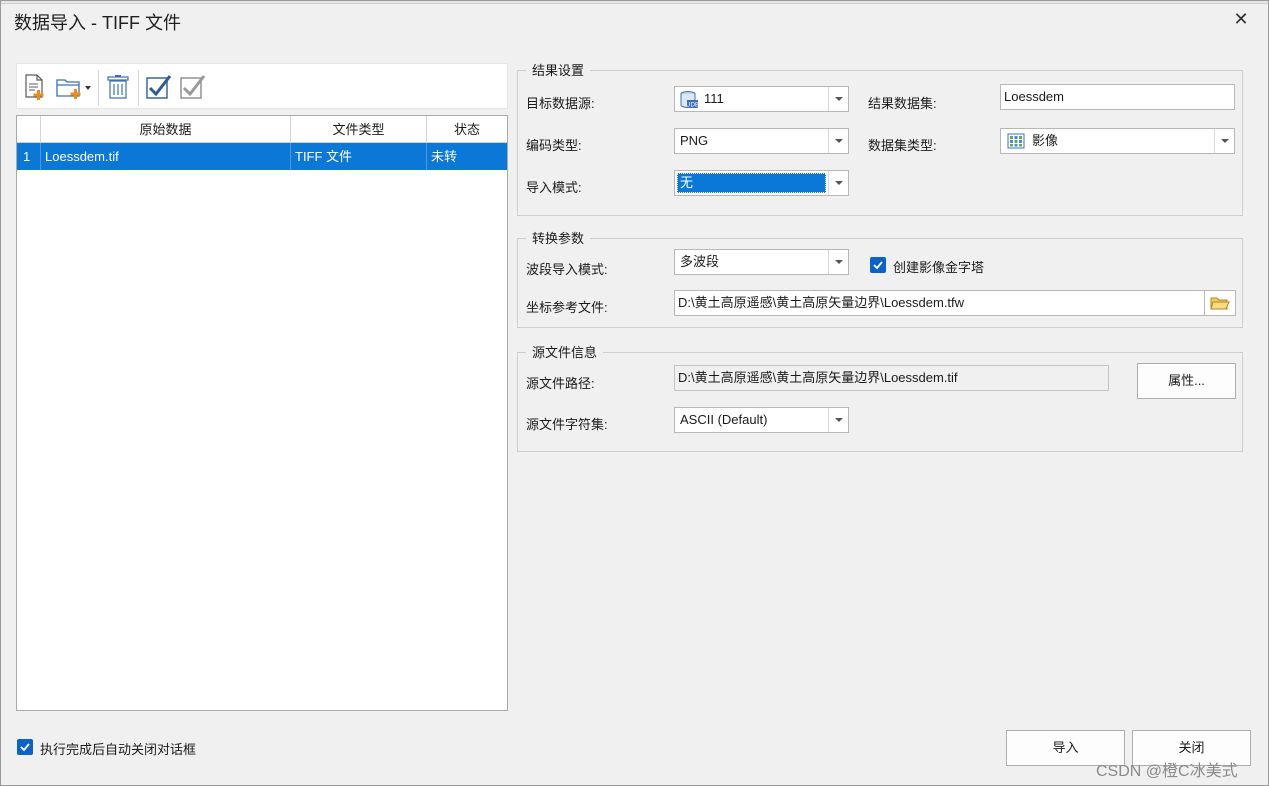 Image resolution: width=1269 pixels, height=786 pixels. What do you see at coordinates (359, 156) in the screenshot?
I see `cell-type: TIFF 文件` at bounding box center [359, 156].